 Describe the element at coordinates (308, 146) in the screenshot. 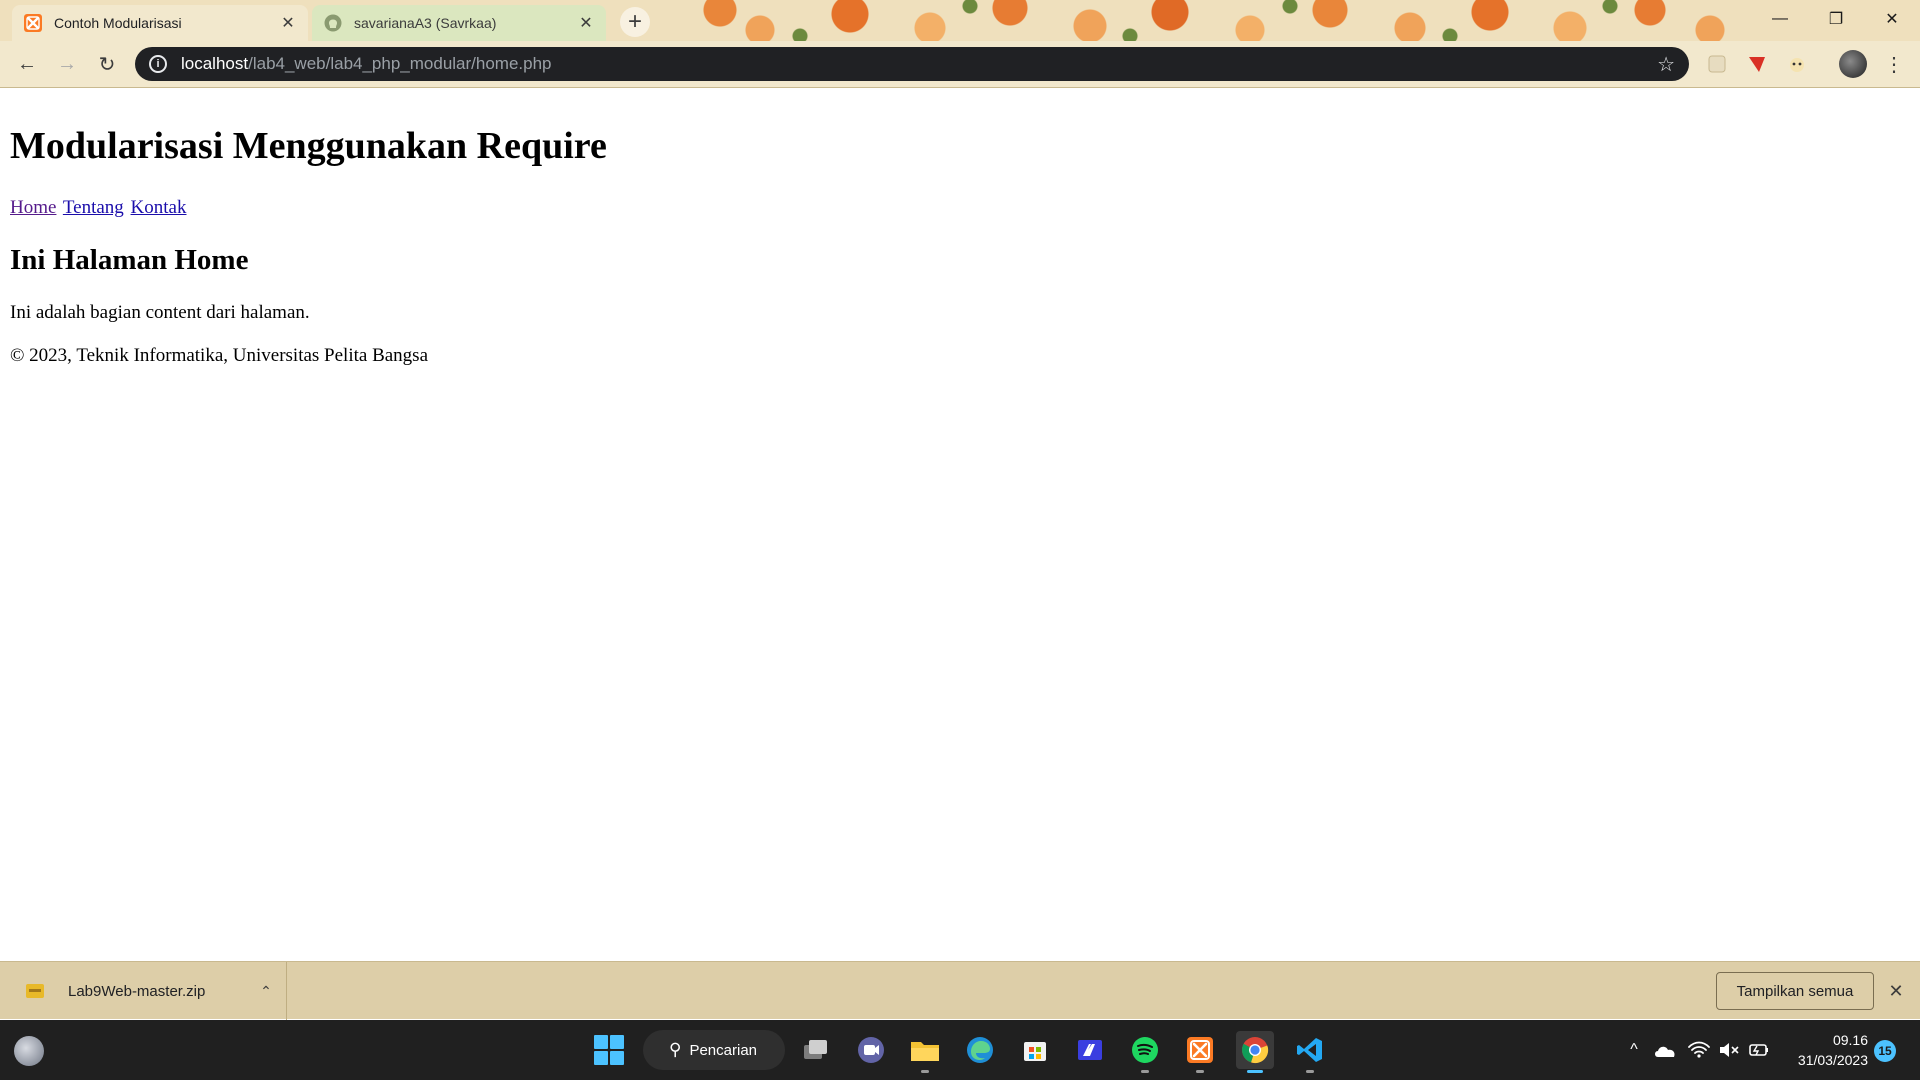

I see `page-title: Modularisasi Menggunakan Require` at that location.